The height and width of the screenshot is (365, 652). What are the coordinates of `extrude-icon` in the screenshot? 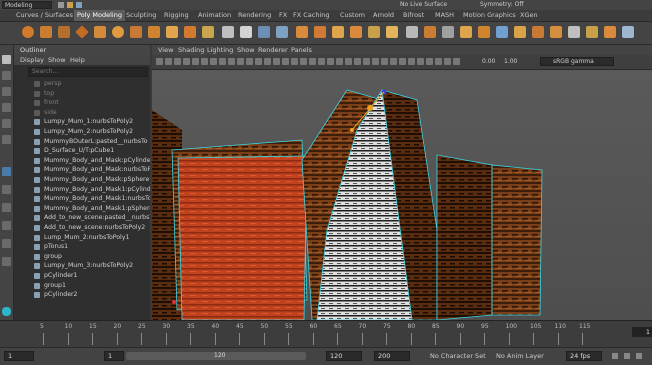 It's located at (320, 32).